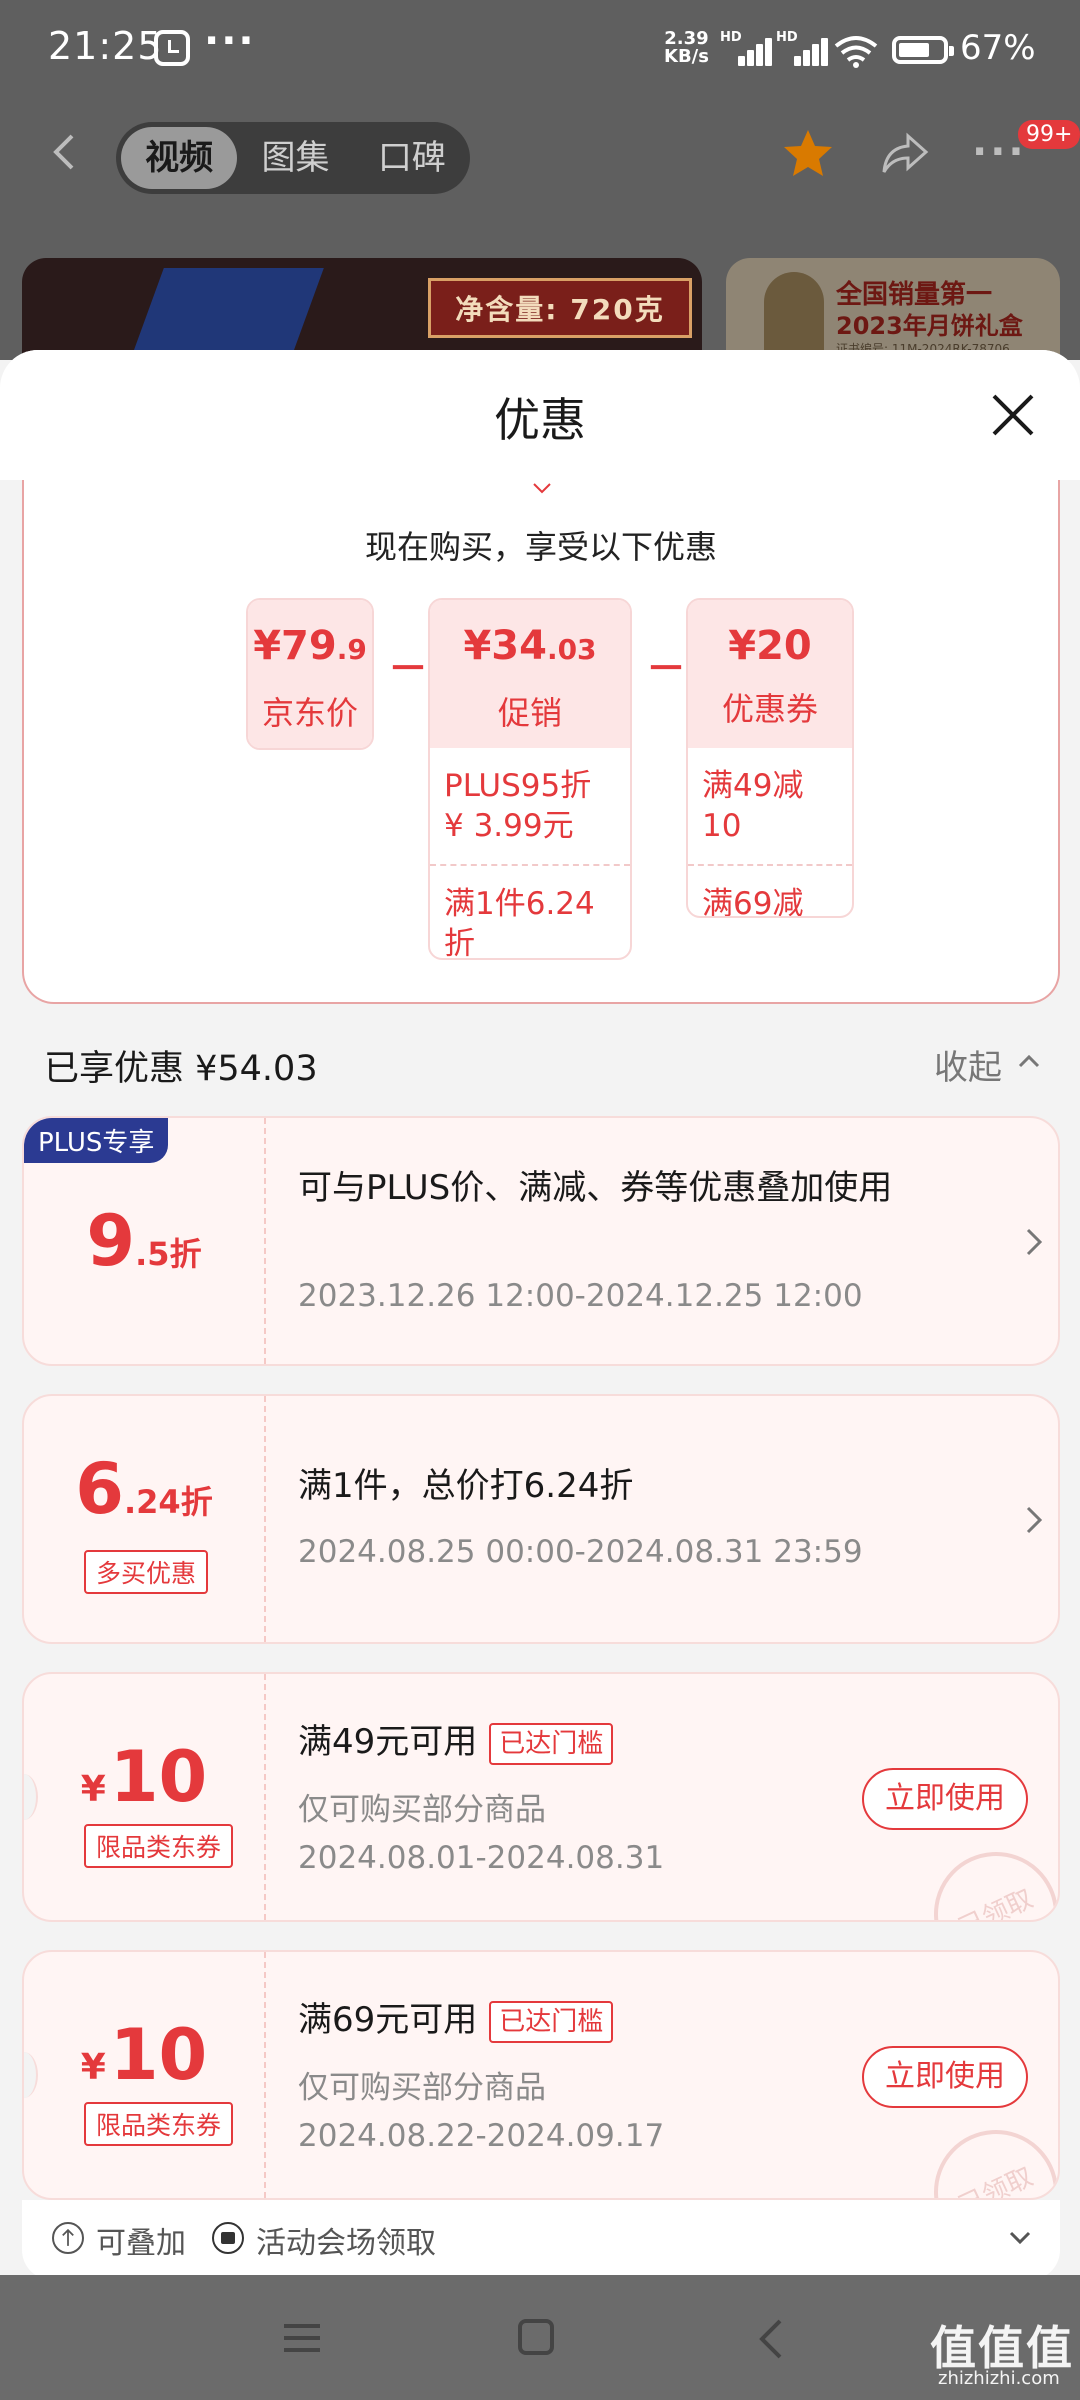 The width and height of the screenshot is (1080, 2400). I want to click on promo-decimal: .03, so click(571, 649).